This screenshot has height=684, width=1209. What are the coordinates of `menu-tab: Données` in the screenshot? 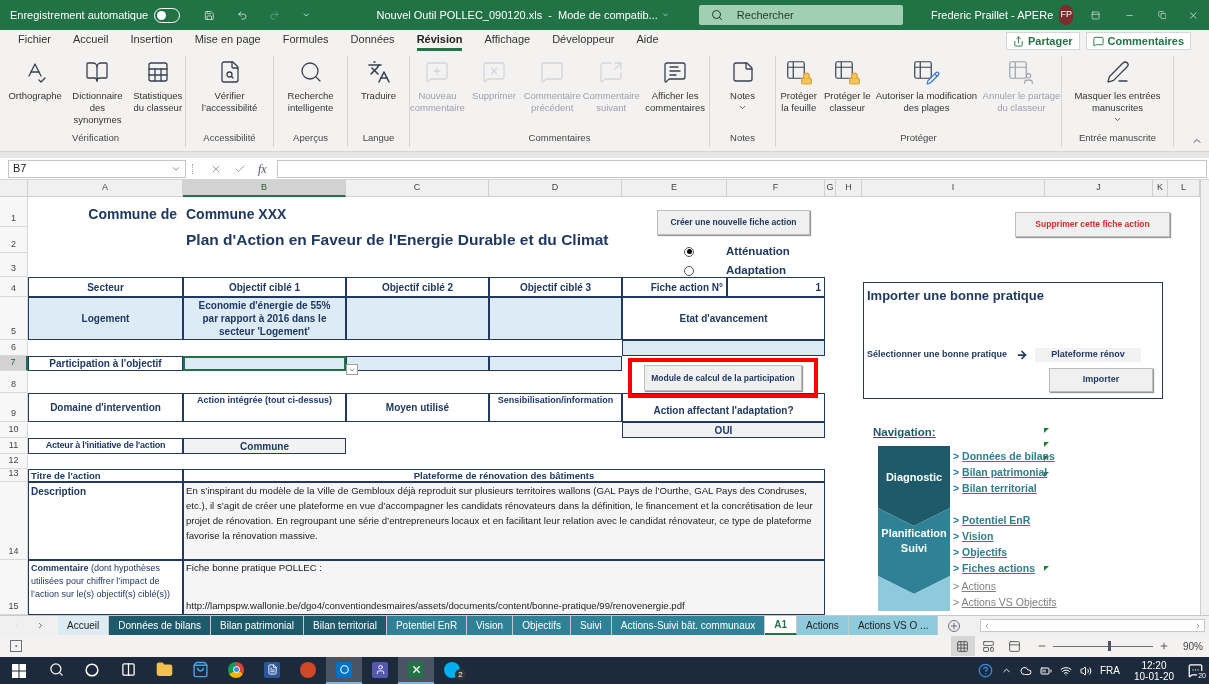 It's located at (372, 41).